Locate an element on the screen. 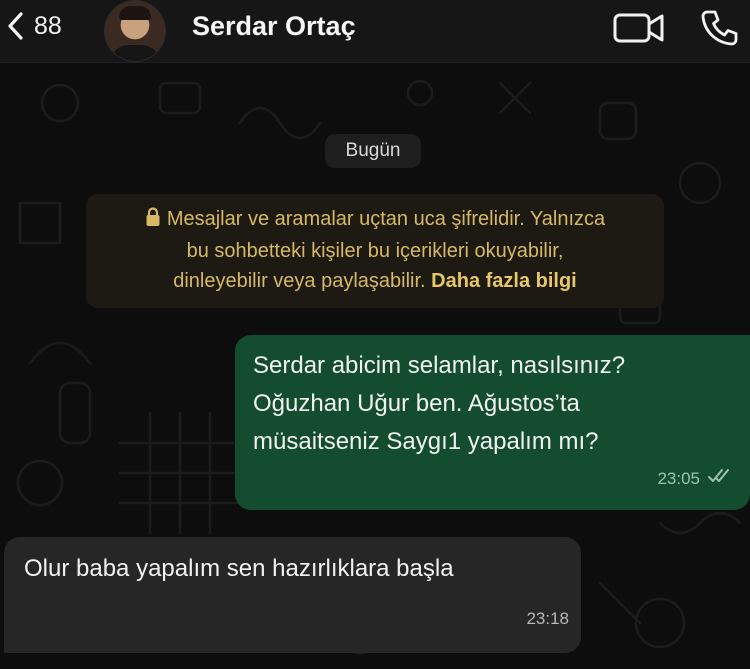  message-text-line: müsaitseniz Saygı1 yapalım mı? is located at coordinates (426, 441).